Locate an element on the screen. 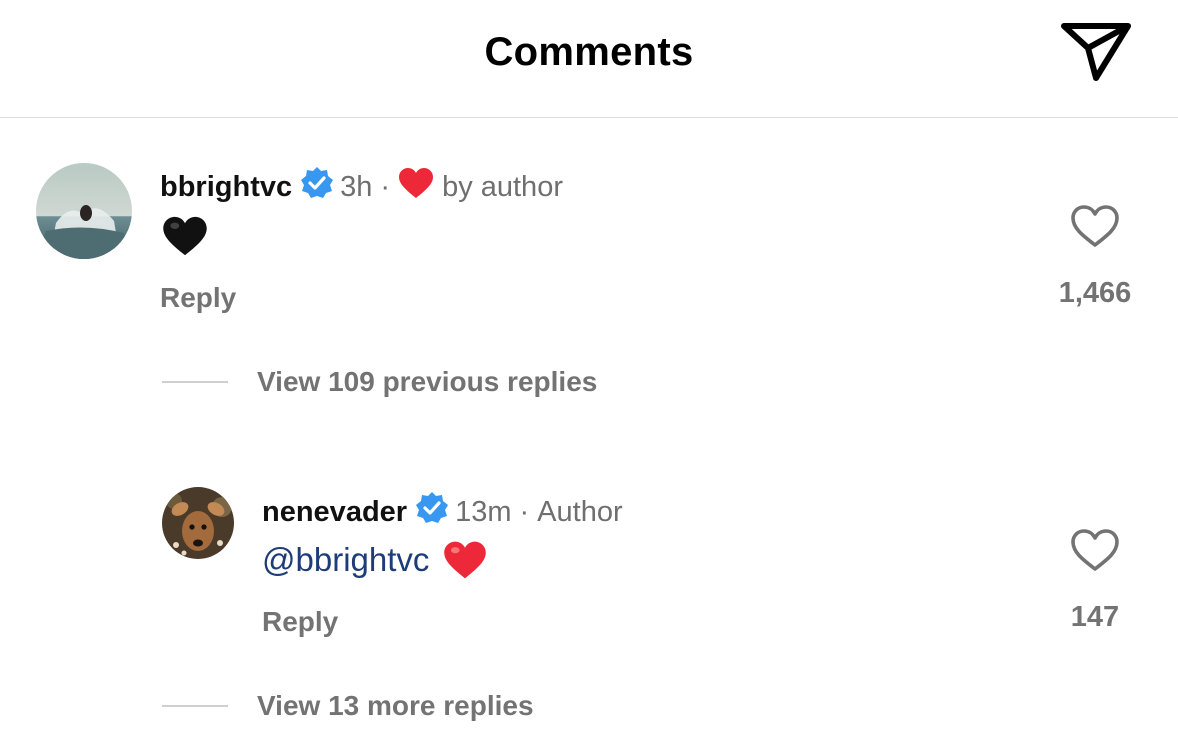 This screenshot has width=1178, height=750. like-count: 147 is located at coordinates (1095, 617).